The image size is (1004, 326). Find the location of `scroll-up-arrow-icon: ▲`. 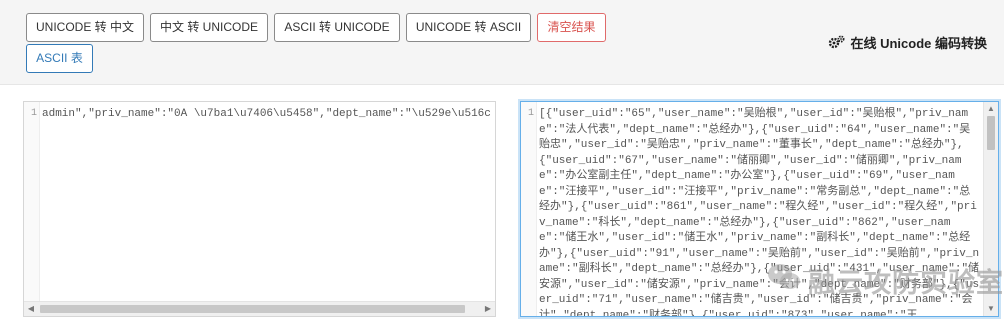

scroll-up-arrow-icon: ▲ is located at coordinates (991, 109).